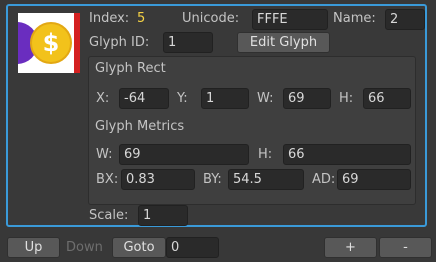  I want to click on scale-label: Scale:, so click(109, 215).